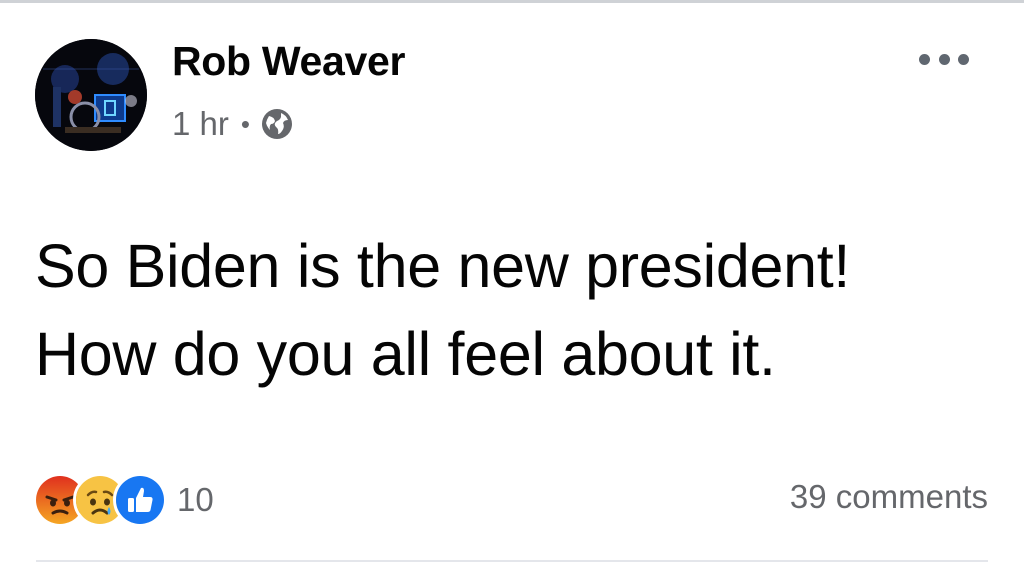 The height and width of the screenshot is (568, 1024). I want to click on globe-icon, so click(277, 124).